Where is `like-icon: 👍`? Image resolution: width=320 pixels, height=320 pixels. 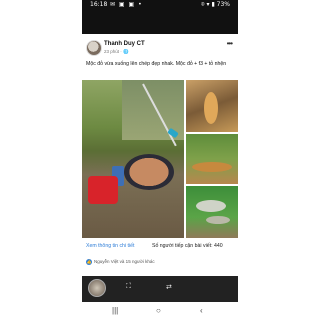
like-icon: 👍 is located at coordinates (89, 262).